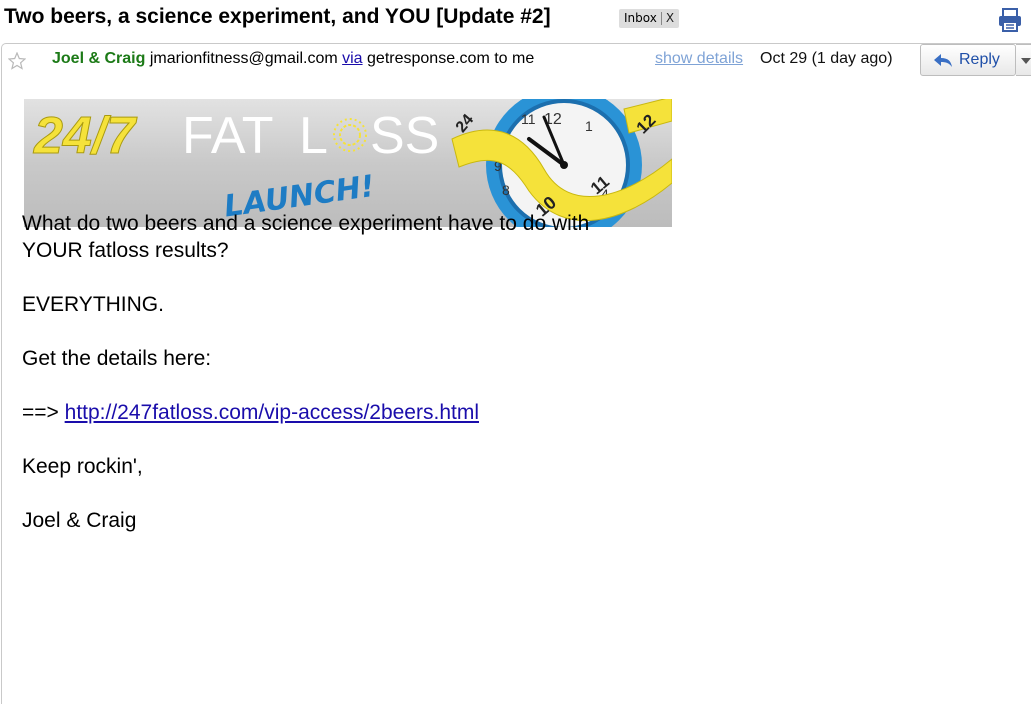 The image size is (1031, 704). I want to click on label-divider, so click(661, 18).